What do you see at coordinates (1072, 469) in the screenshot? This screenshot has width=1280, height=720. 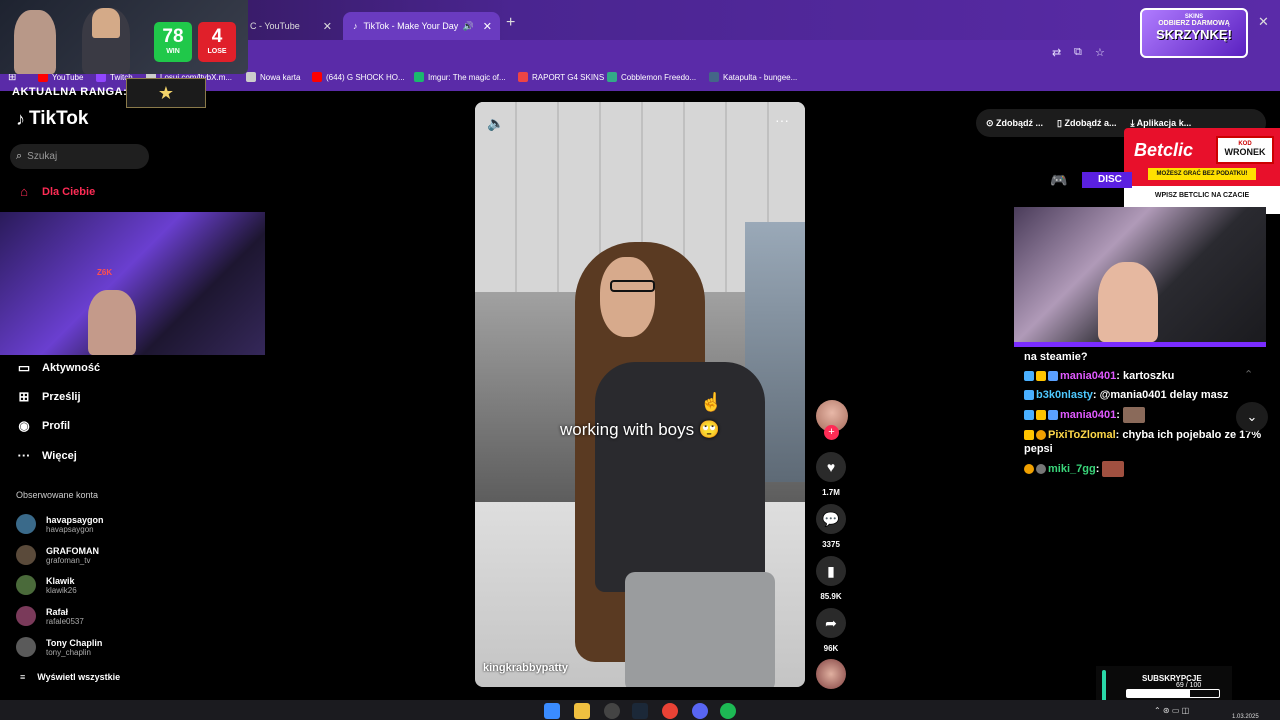 I see `chat-username: miki_7gg` at bounding box center [1072, 469].